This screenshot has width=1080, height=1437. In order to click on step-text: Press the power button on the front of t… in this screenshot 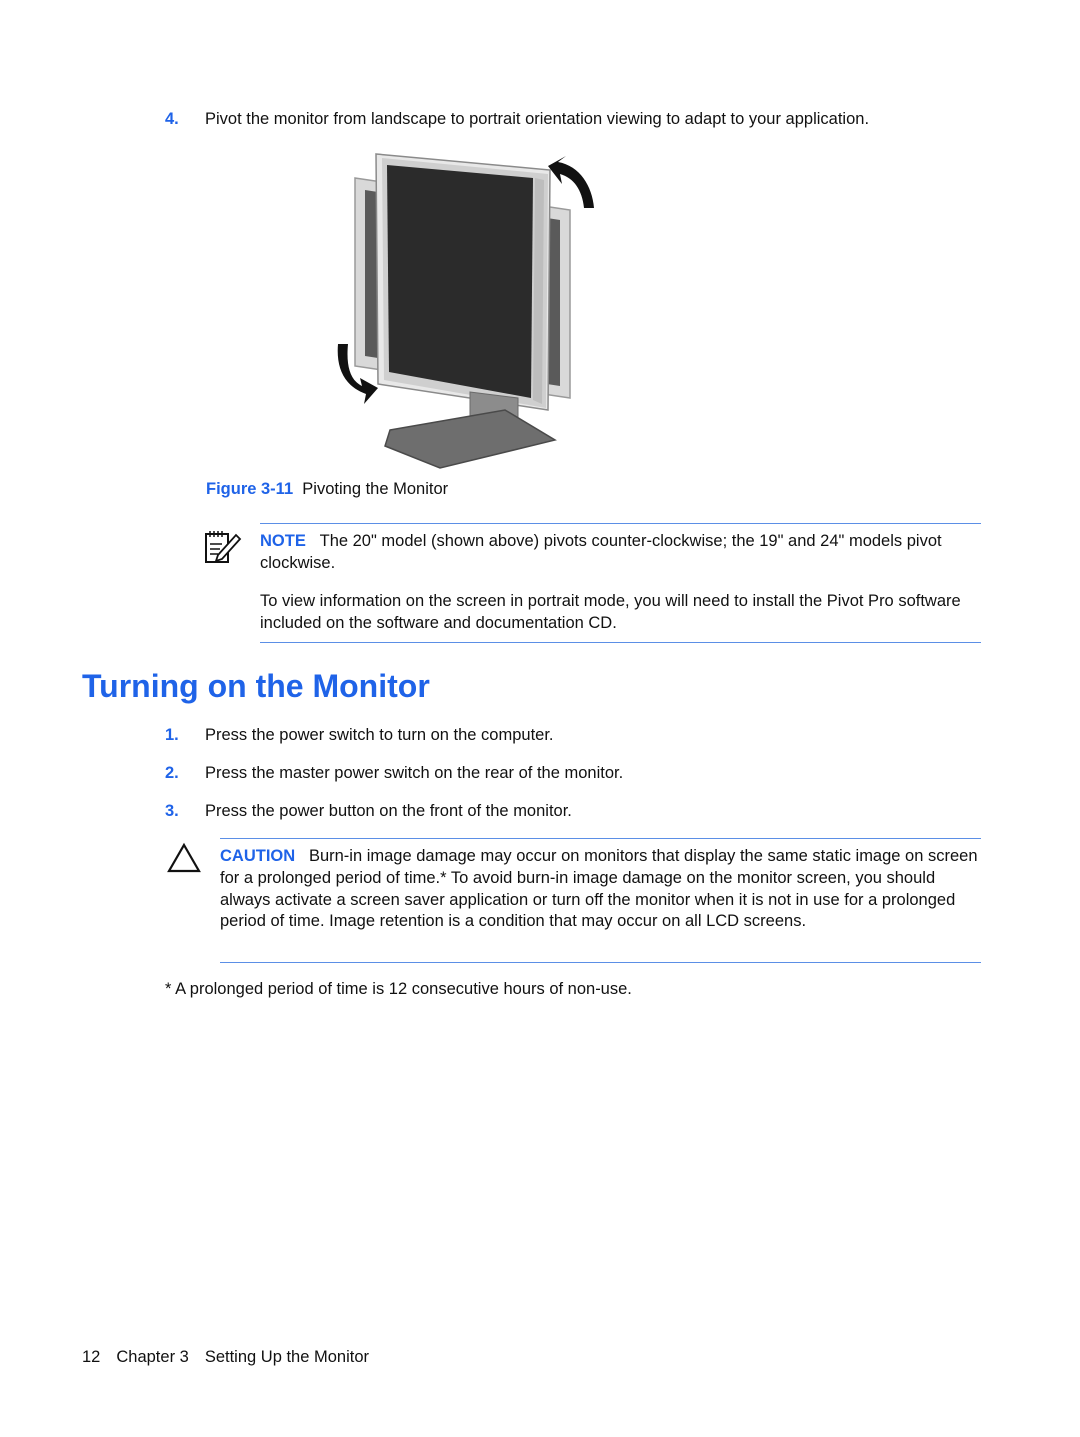, I will do `click(388, 811)`.